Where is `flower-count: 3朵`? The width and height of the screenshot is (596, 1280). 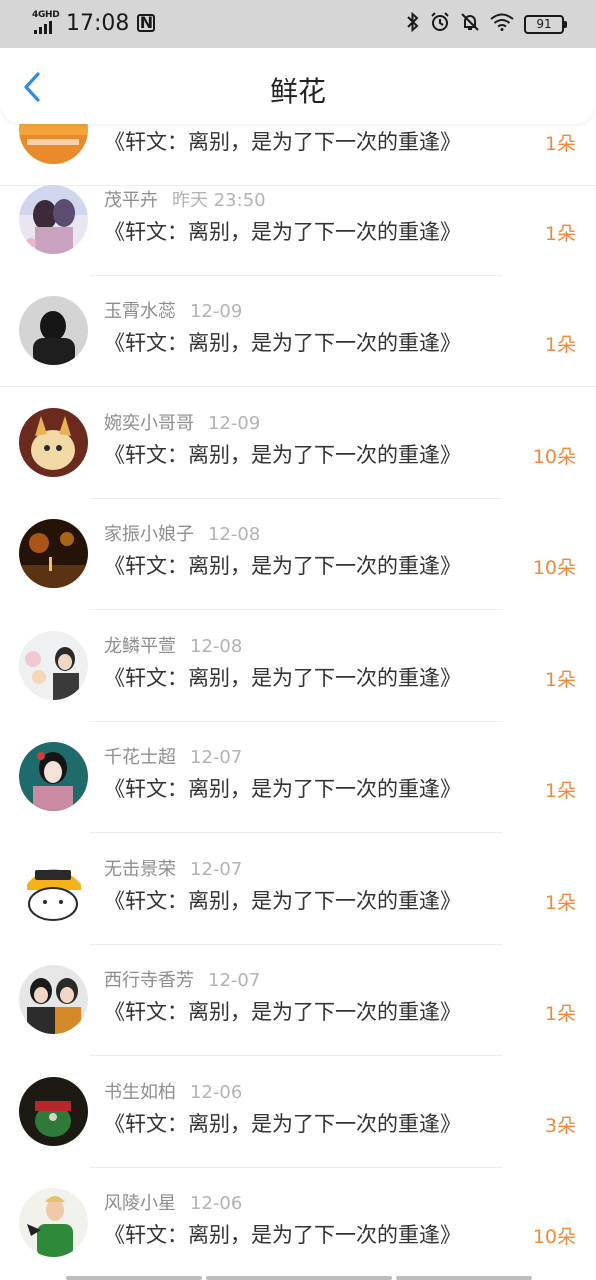
flower-count: 3朵 is located at coordinates (560, 1126).